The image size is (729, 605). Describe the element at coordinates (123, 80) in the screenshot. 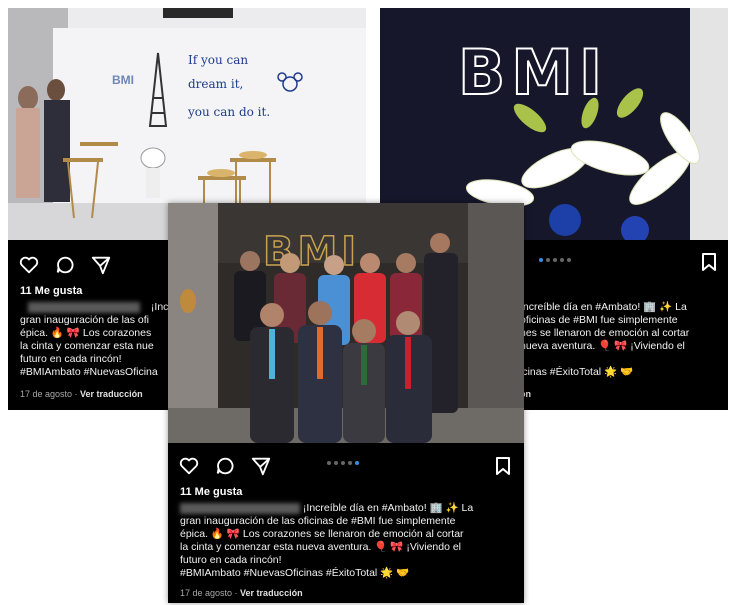

I see `wall-logo: BMI` at that location.